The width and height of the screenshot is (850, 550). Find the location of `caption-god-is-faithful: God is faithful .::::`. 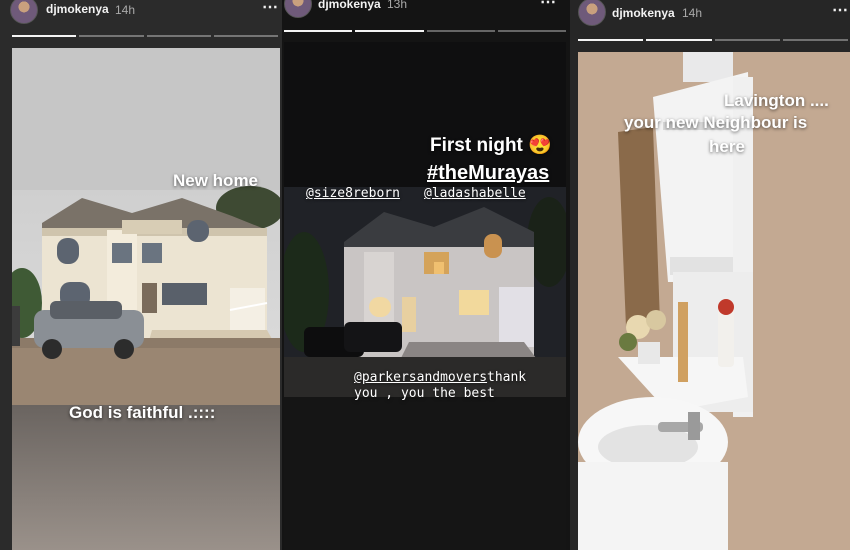

caption-god-is-faithful: God is faithful .:::: is located at coordinates (142, 412).